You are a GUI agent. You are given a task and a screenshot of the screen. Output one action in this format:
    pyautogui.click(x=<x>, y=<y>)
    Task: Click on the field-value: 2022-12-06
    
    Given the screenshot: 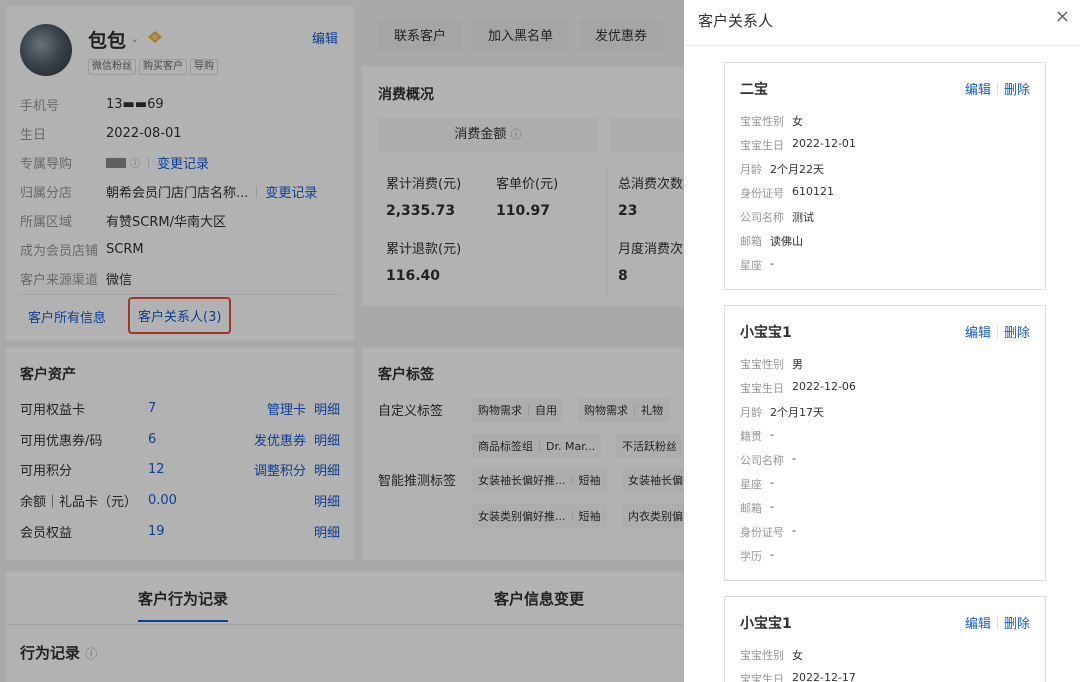 What is the action you would take?
    pyautogui.click(x=824, y=386)
    